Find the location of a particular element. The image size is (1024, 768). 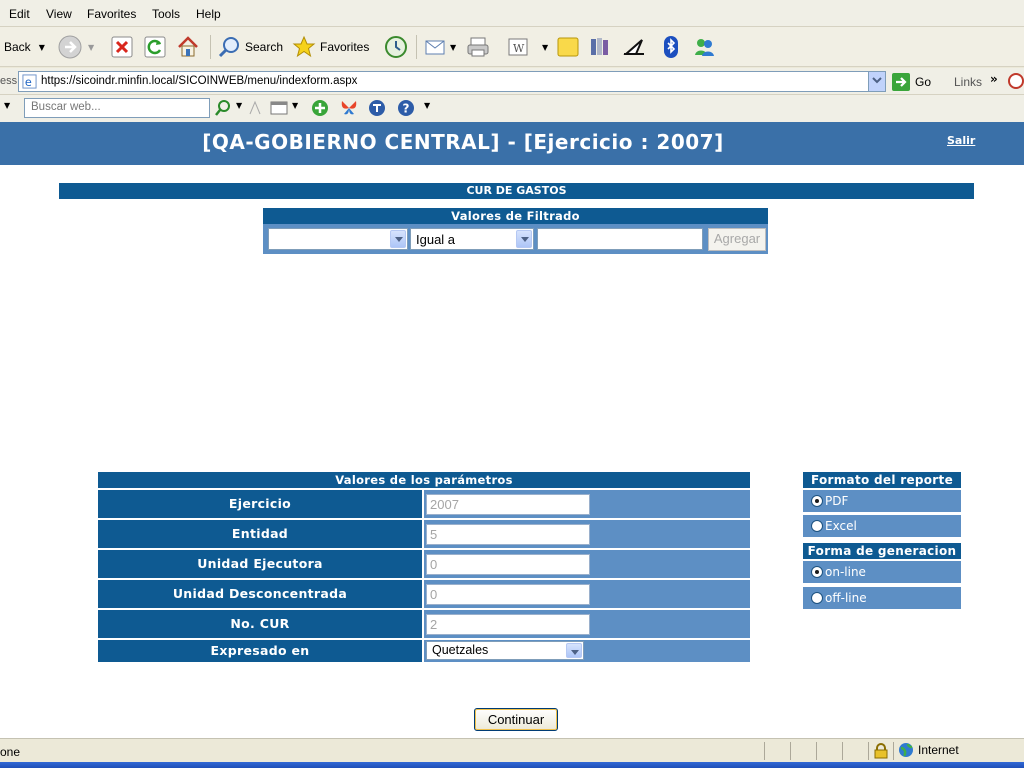

favorites-button: Favorites is located at coordinates (330, 47).